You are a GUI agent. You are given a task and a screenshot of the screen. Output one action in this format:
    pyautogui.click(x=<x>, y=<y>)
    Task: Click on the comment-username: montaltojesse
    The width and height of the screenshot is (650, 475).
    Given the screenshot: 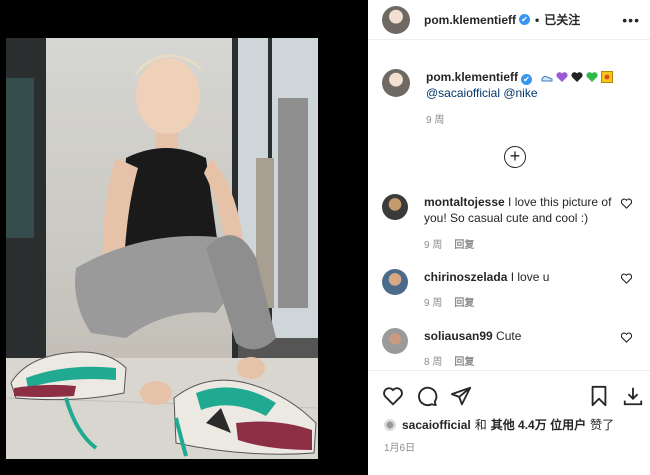 What is the action you would take?
    pyautogui.click(x=464, y=202)
    